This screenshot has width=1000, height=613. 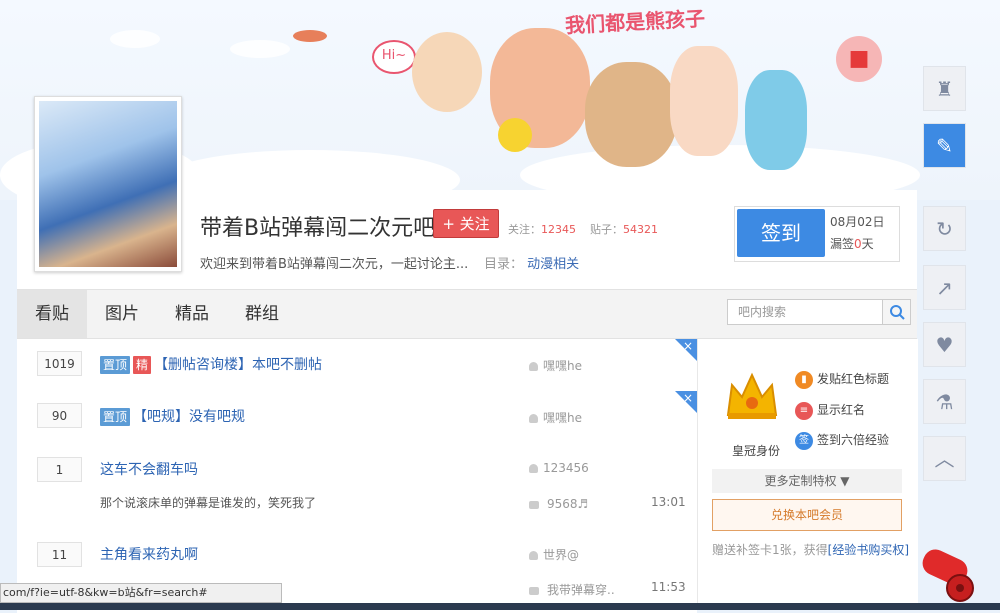 I want to click on reply-time: 13:01, so click(x=668, y=502).